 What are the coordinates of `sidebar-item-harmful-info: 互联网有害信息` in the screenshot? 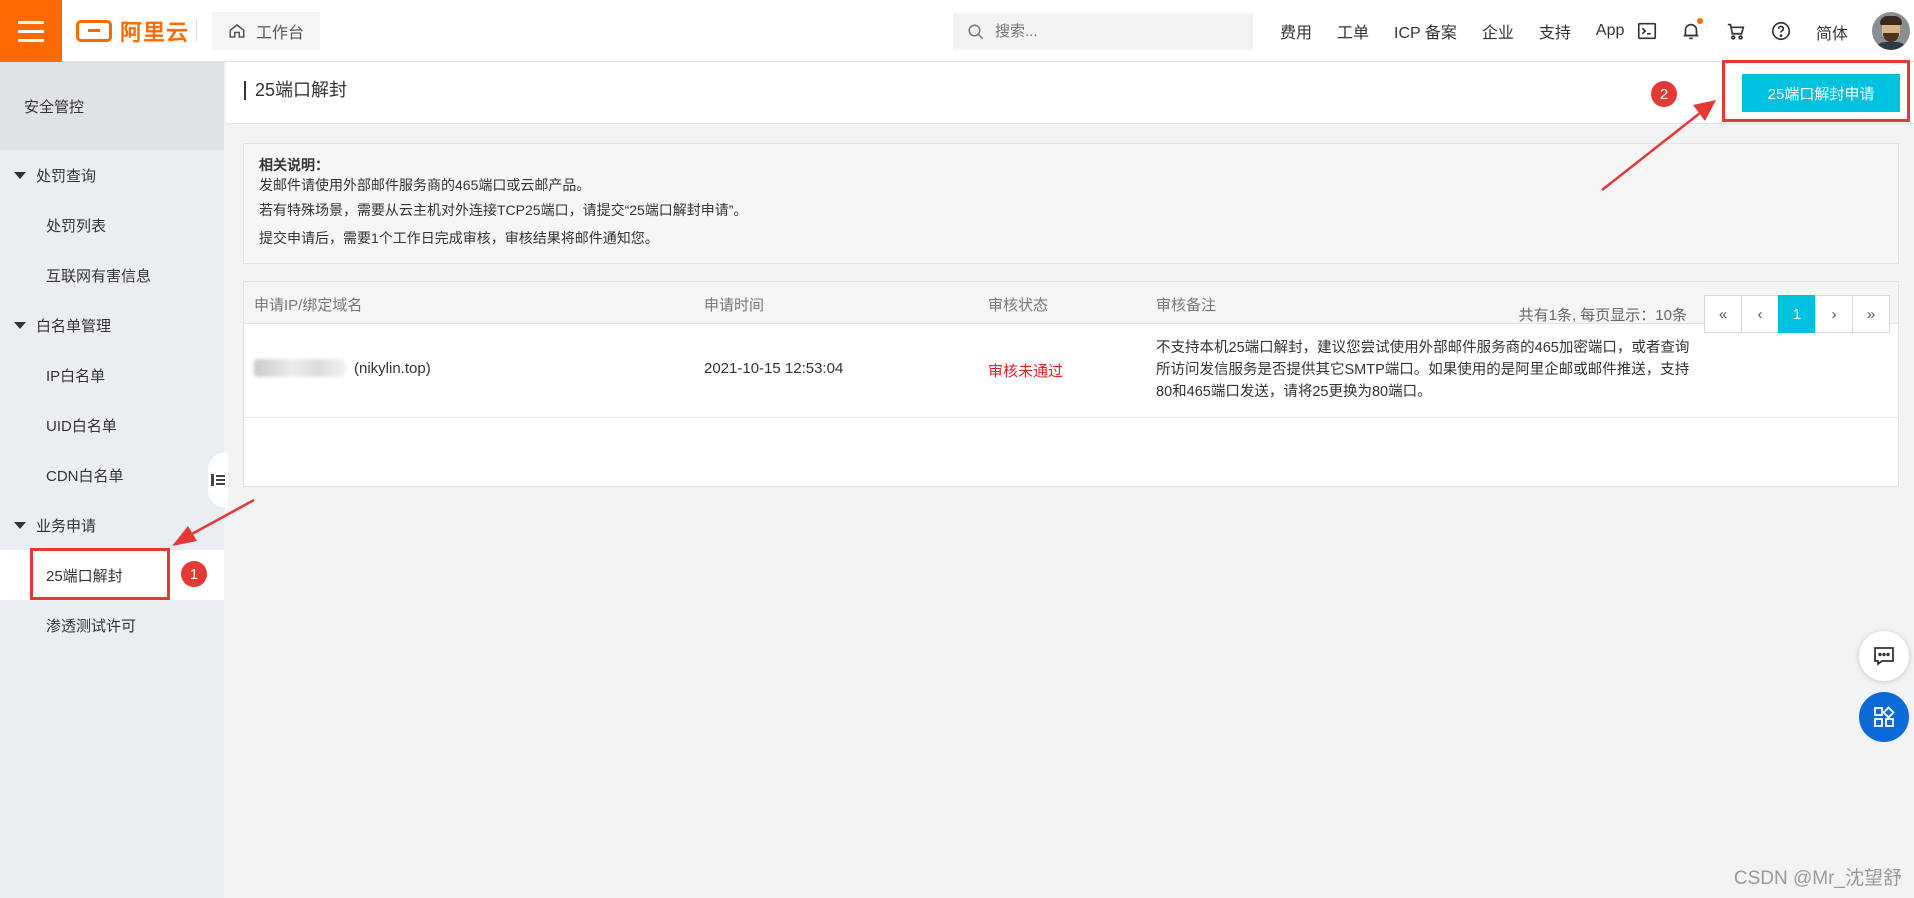 It's located at (112, 275).